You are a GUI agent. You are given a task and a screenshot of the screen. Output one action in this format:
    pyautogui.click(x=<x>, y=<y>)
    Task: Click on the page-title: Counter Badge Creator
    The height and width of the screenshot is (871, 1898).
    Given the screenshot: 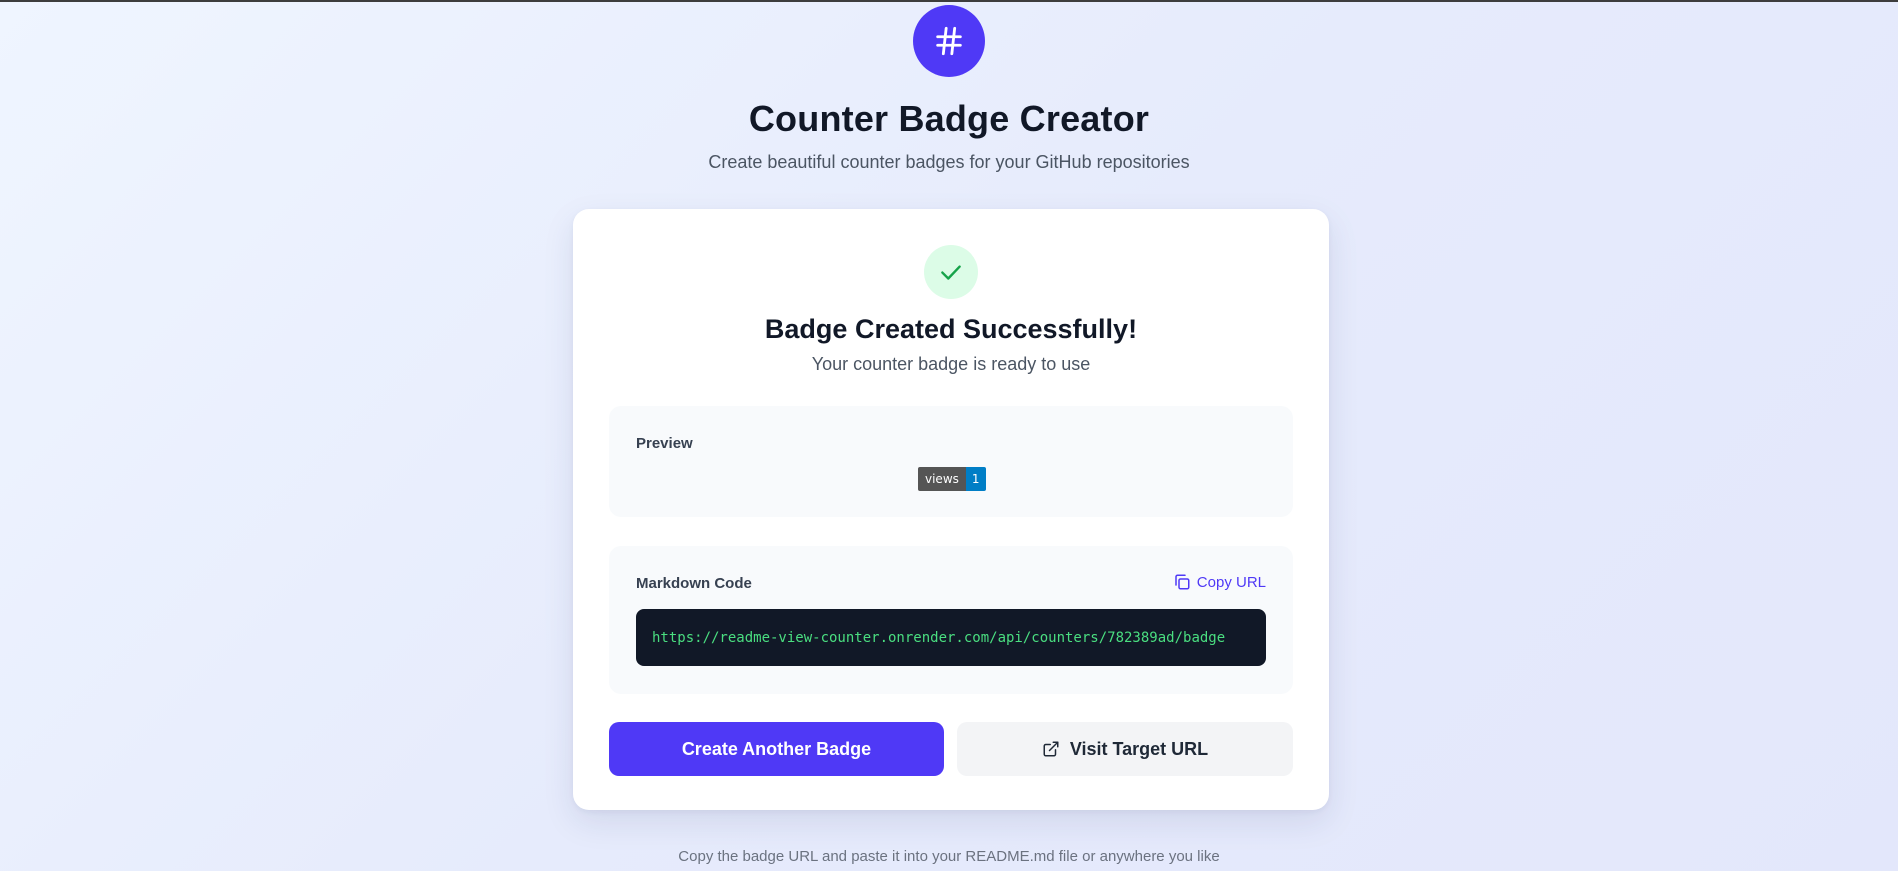 What is the action you would take?
    pyautogui.click(x=949, y=118)
    